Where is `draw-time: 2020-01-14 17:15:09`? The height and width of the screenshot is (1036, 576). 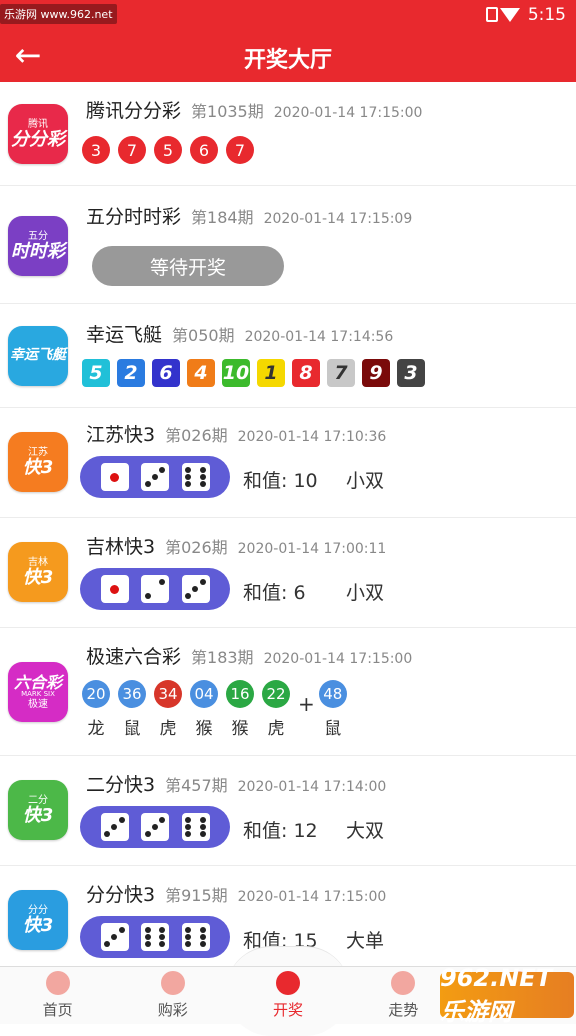 draw-time: 2020-01-14 17:15:09 is located at coordinates (338, 219).